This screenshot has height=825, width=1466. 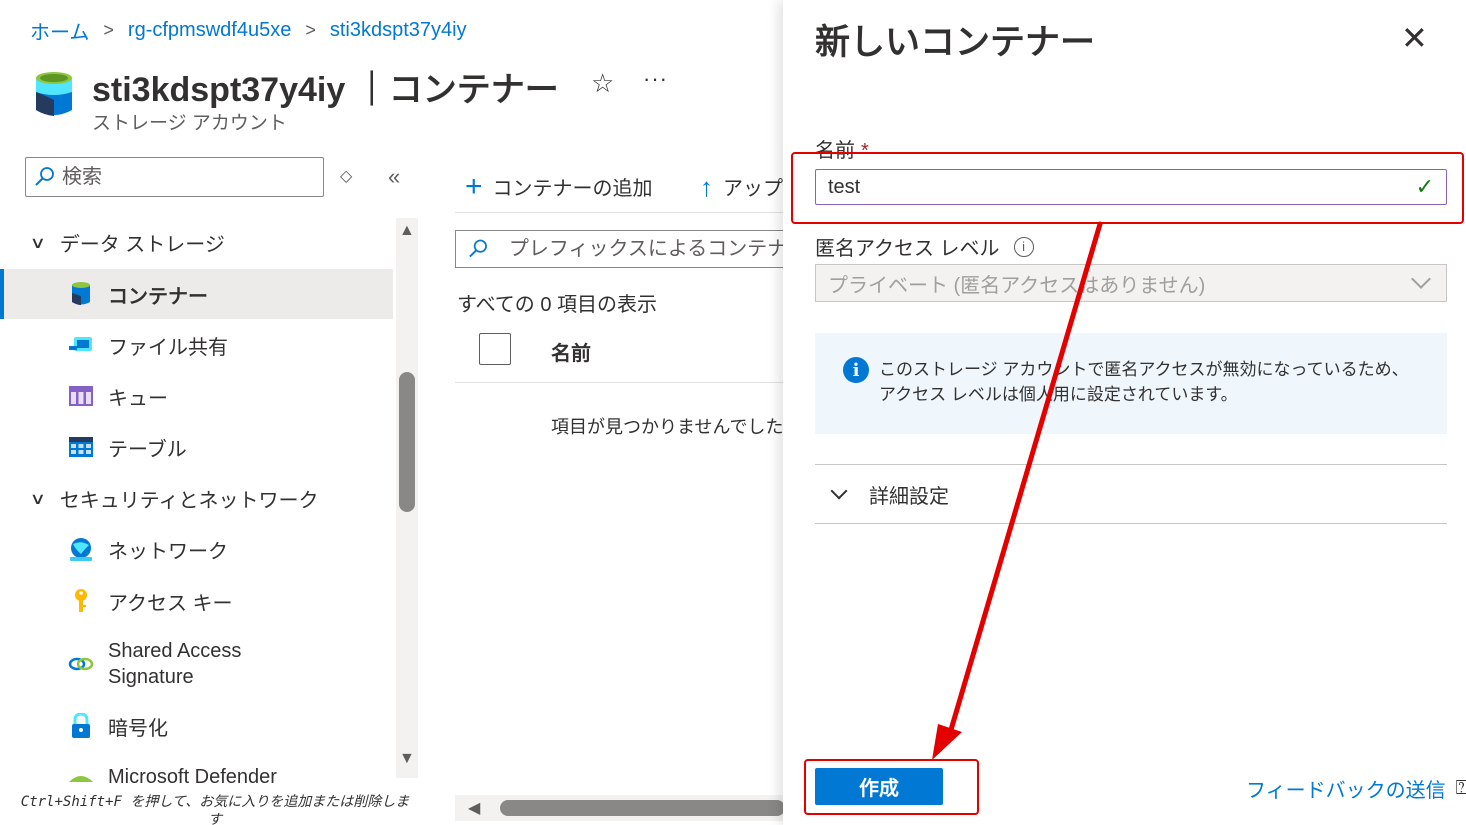 What do you see at coordinates (557, 305) in the screenshot?
I see `item-count-text: すべての 0 項目の表示` at bounding box center [557, 305].